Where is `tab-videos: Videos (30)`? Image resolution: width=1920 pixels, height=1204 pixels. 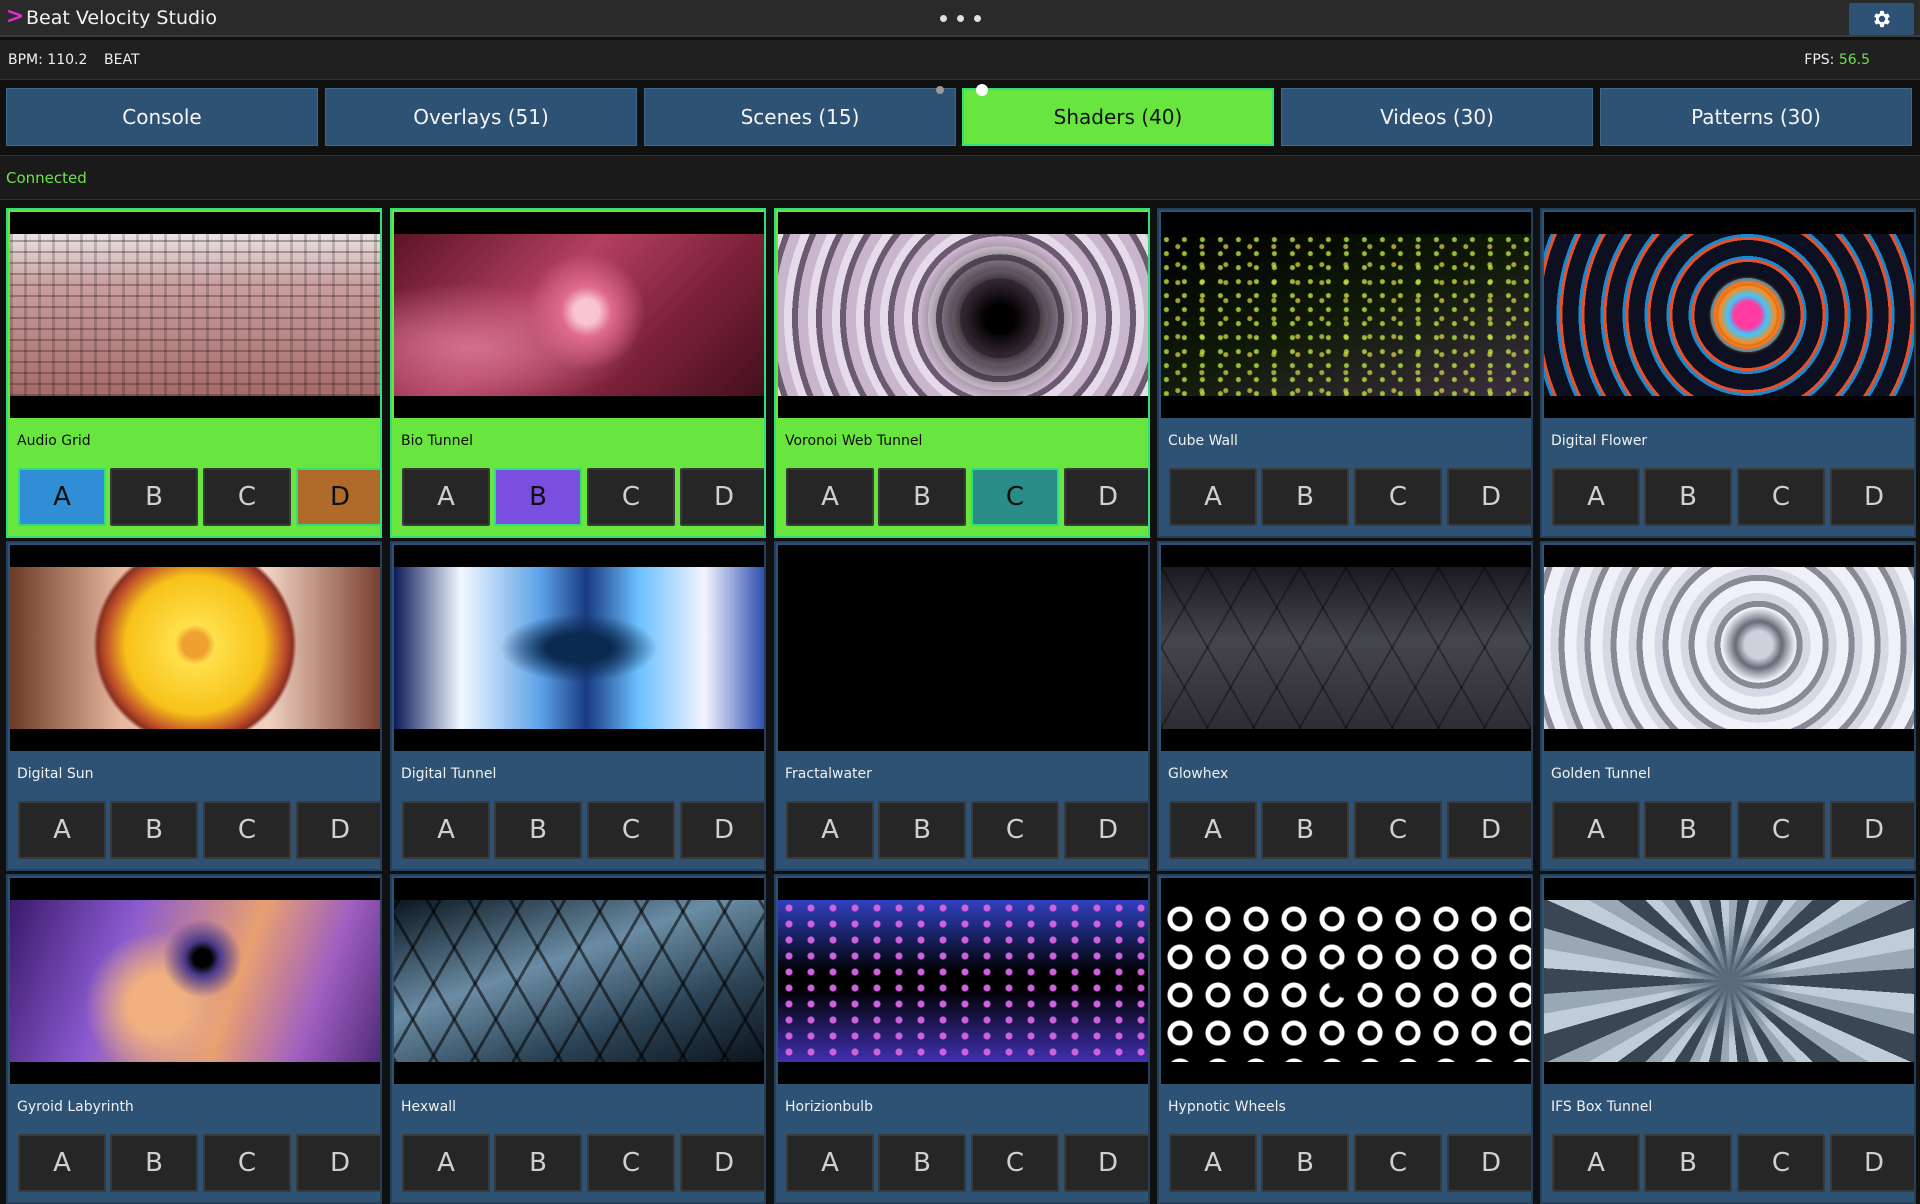 tab-videos: Videos (30) is located at coordinates (1437, 117).